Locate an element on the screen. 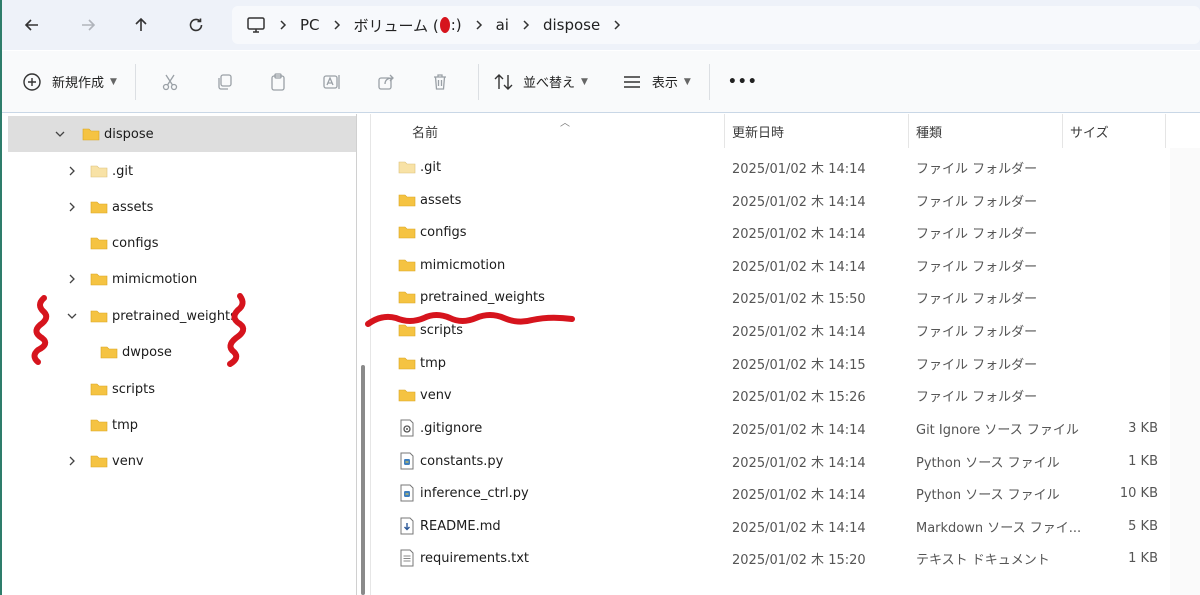  file-date: 2025/01/02 木 14:14 is located at coordinates (799, 463).